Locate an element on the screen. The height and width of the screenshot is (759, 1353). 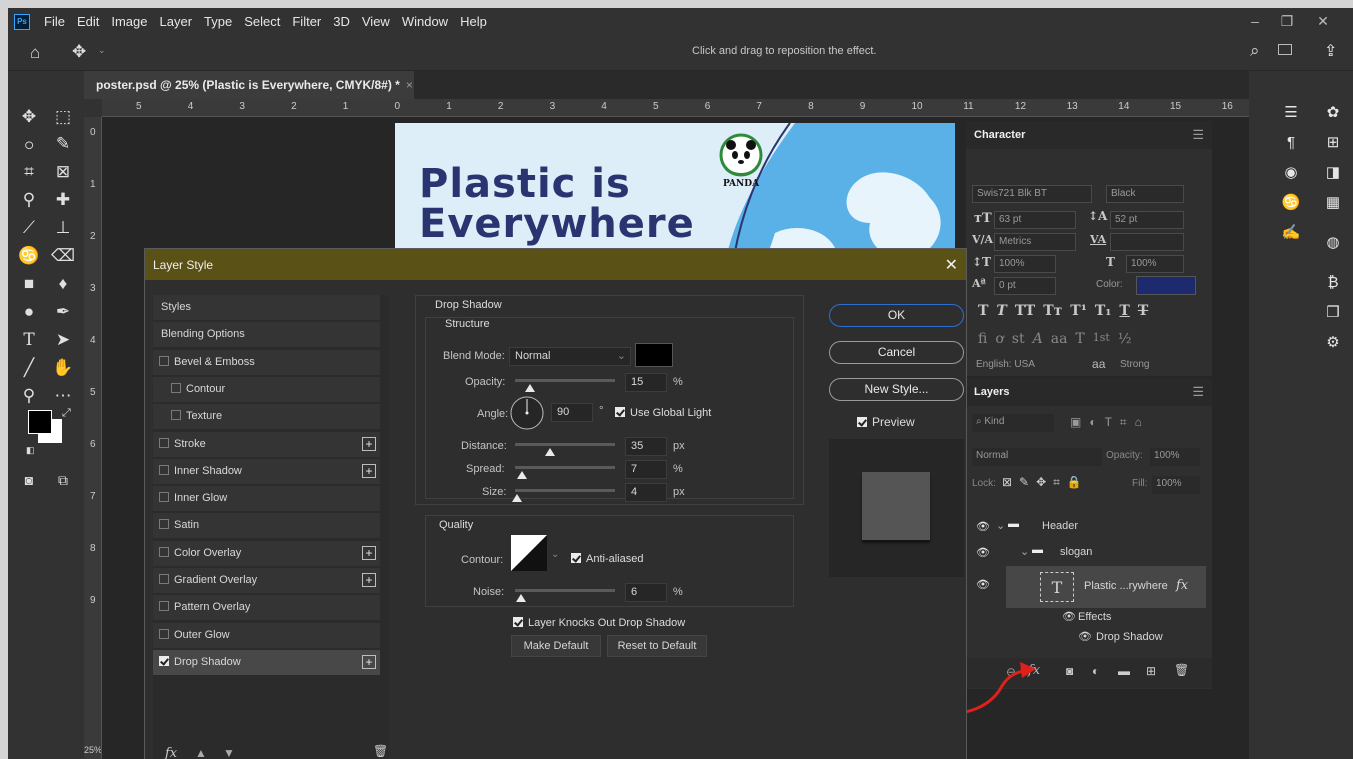
superscript-button: T¹ is located at coordinates (1078, 311).